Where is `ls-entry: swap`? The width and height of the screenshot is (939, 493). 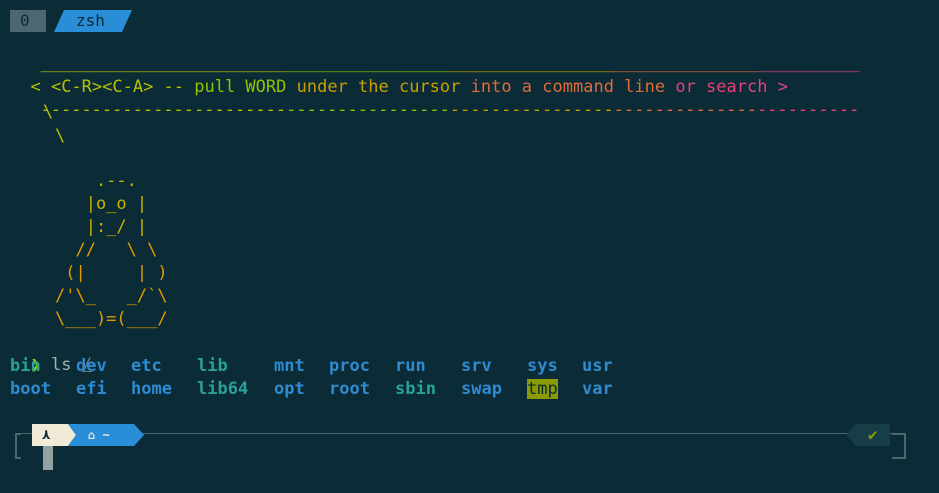 ls-entry: swap is located at coordinates (481, 389).